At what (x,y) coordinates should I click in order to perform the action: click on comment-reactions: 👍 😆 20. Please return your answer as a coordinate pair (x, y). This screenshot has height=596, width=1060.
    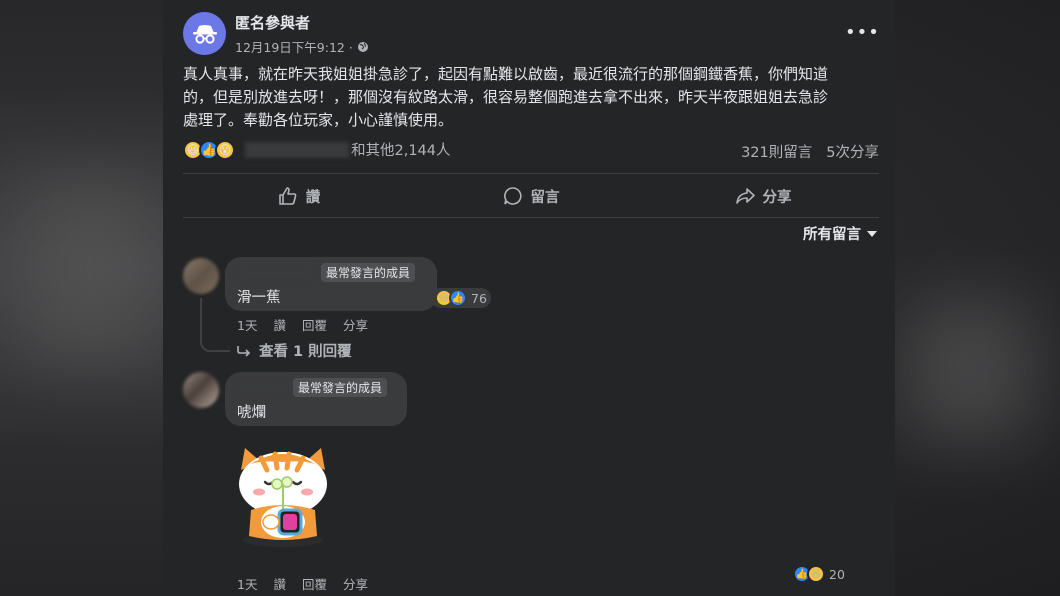
    Looking at the image, I should click on (819, 574).